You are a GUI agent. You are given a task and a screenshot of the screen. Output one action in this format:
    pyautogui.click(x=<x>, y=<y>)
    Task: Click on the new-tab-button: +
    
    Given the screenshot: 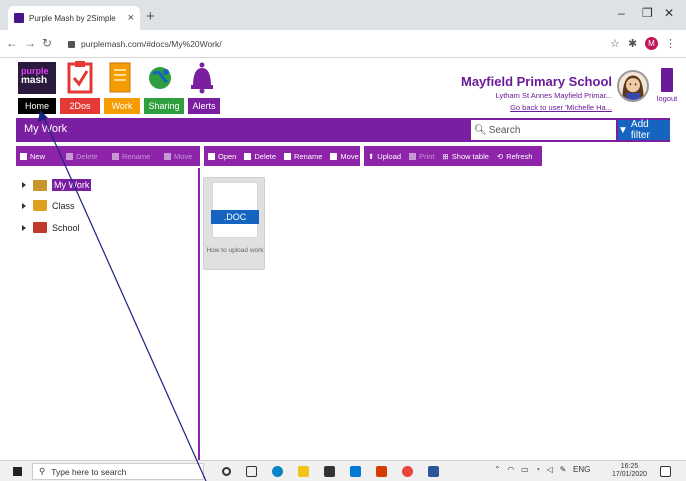 What is the action you would take?
    pyautogui.click(x=150, y=16)
    